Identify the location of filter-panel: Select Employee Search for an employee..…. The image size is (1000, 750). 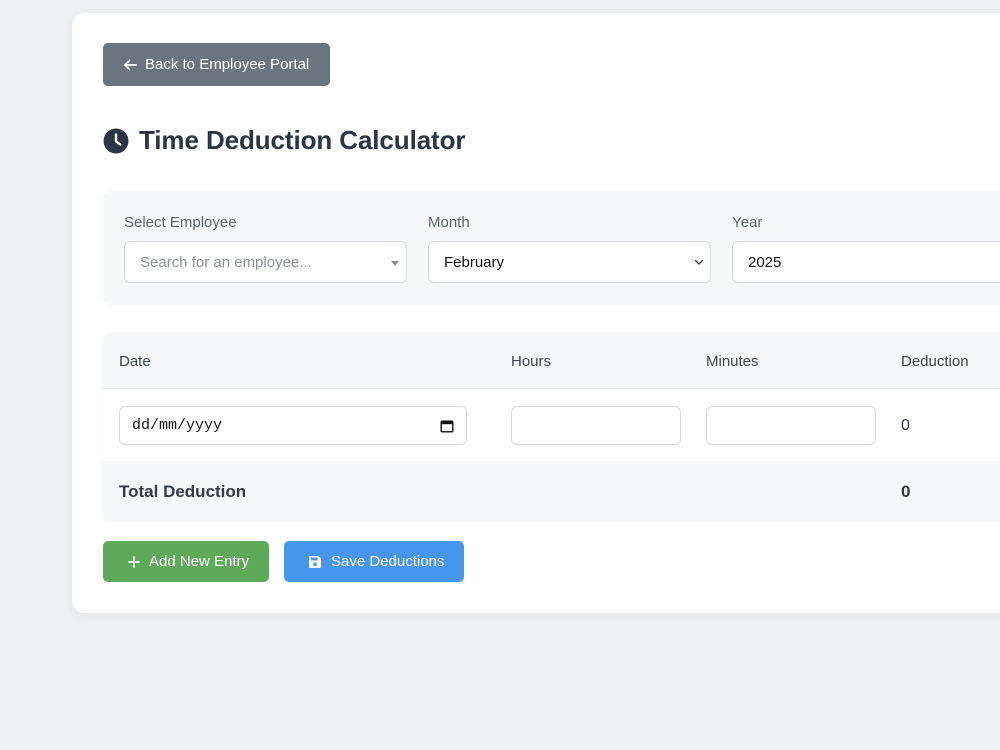
(551, 248).